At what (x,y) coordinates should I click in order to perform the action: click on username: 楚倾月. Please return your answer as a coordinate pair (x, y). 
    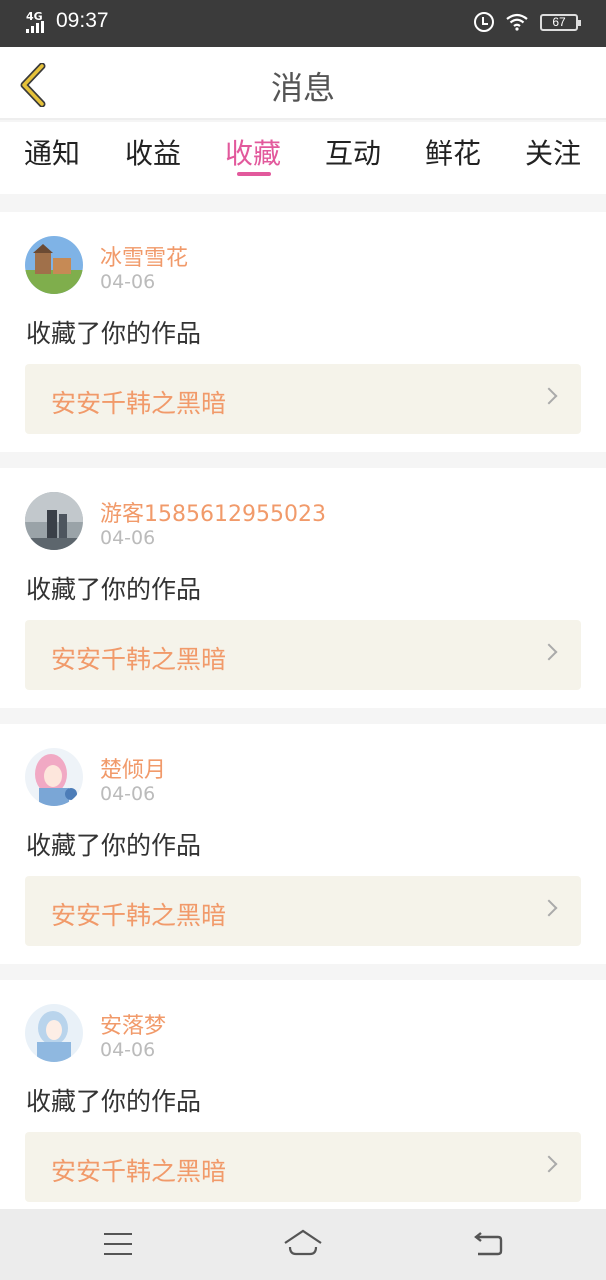
    Looking at the image, I should click on (133, 768).